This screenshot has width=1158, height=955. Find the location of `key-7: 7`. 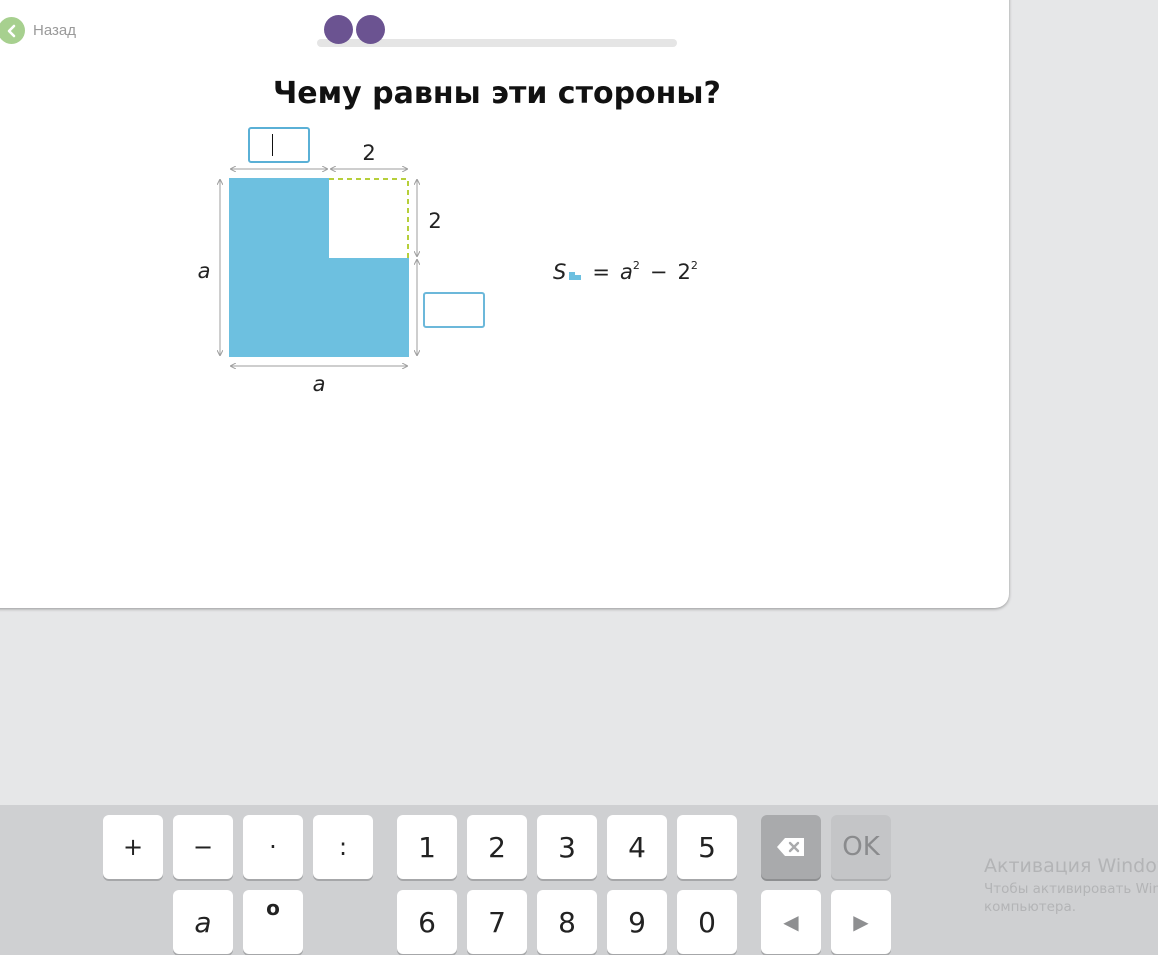

key-7: 7 is located at coordinates (497, 922).